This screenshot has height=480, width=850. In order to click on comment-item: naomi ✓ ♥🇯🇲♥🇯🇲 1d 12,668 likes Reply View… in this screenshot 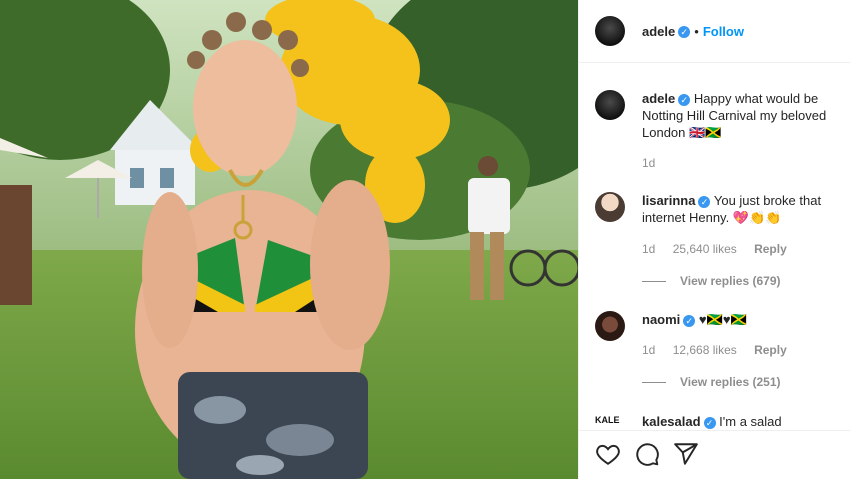, I will do `click(717, 353)`.